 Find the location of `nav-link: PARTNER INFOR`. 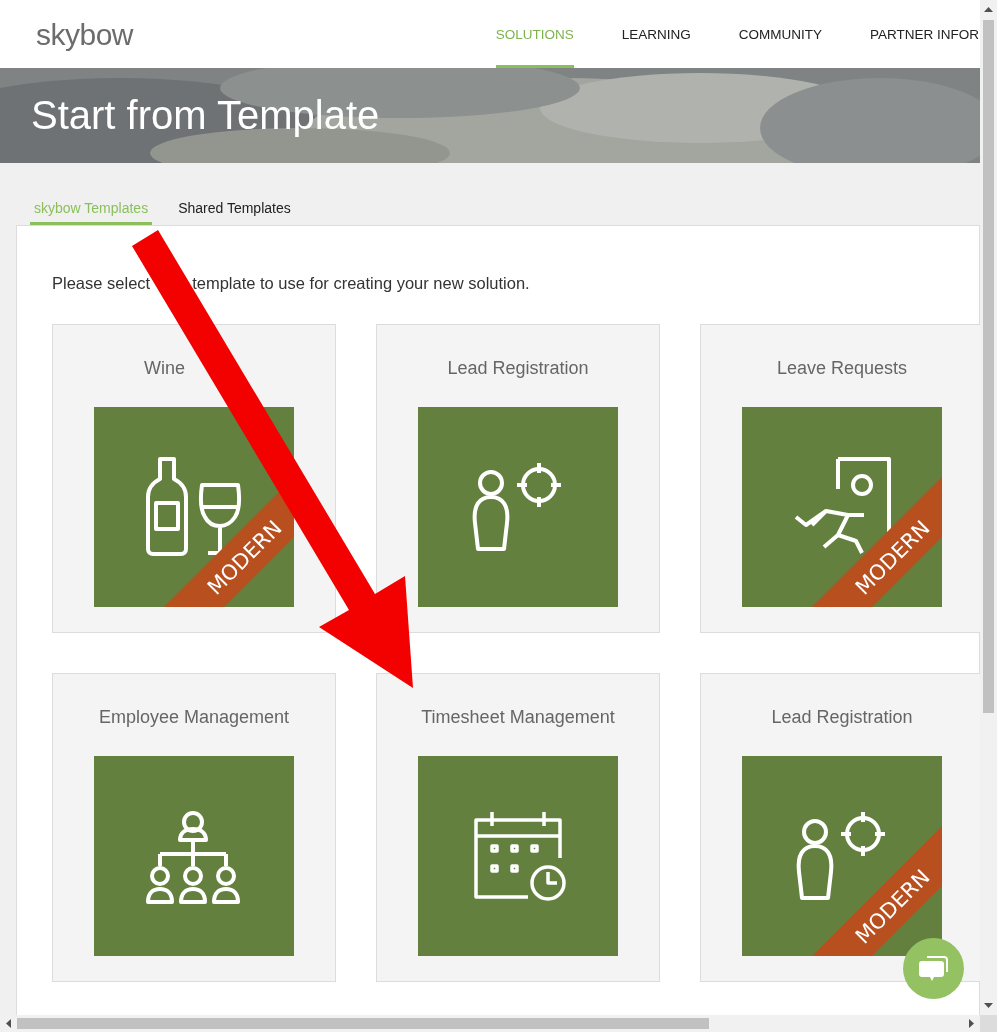

nav-link: PARTNER INFOR is located at coordinates (924, 34).